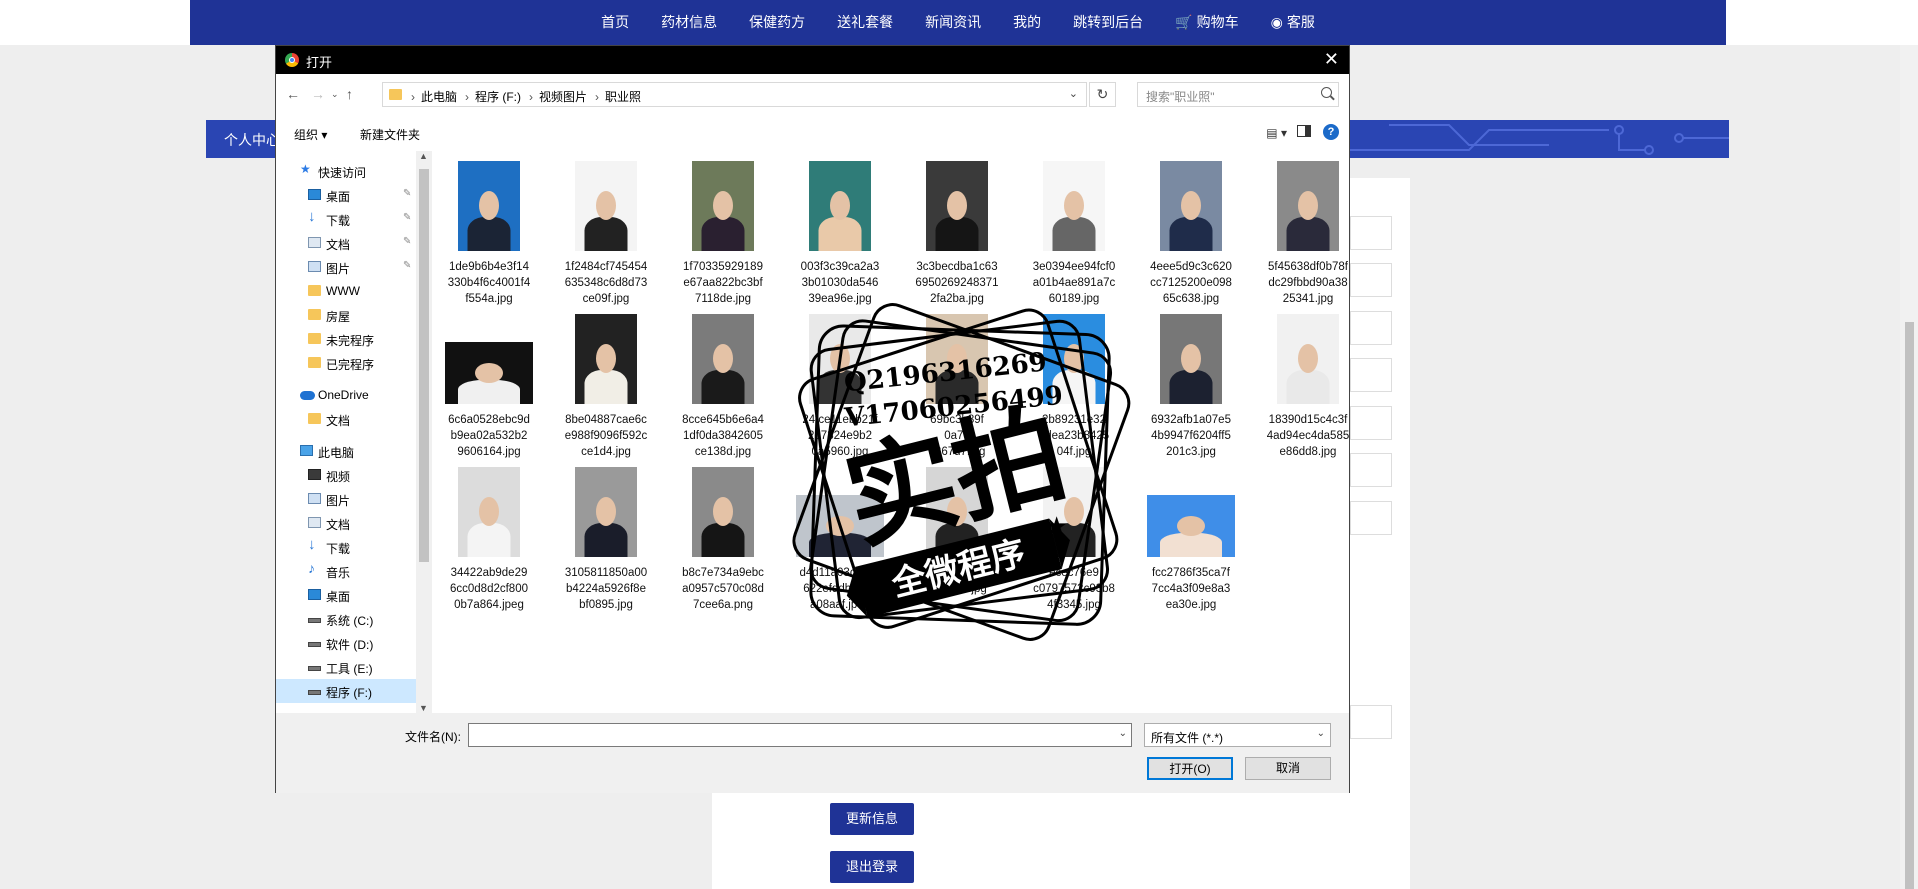  Describe the element at coordinates (346, 291) in the screenshot. I see `sidebar-item: WWW` at that location.